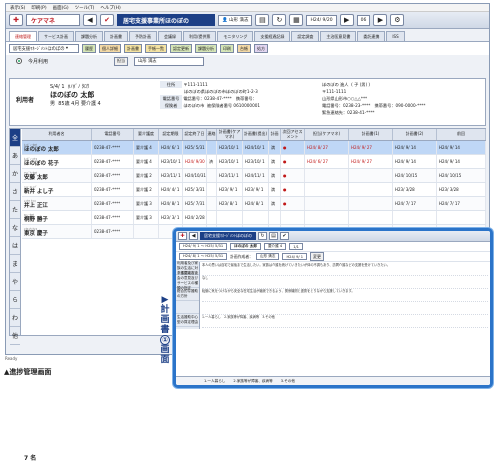  I want to click on forward-icon: ▶, so click(380, 20).